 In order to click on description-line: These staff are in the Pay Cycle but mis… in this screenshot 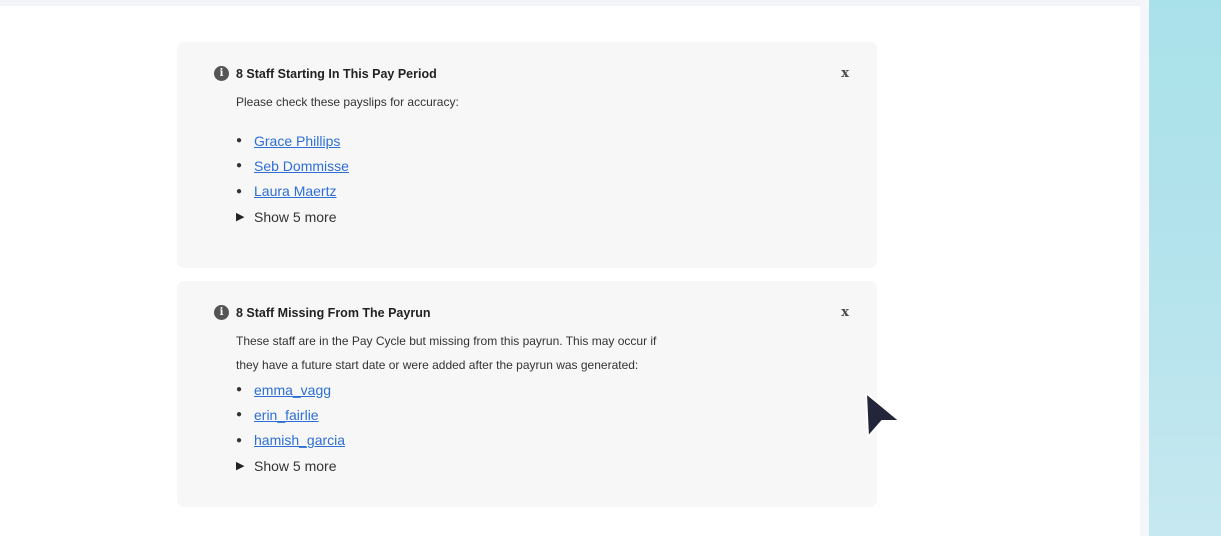, I will do `click(446, 341)`.